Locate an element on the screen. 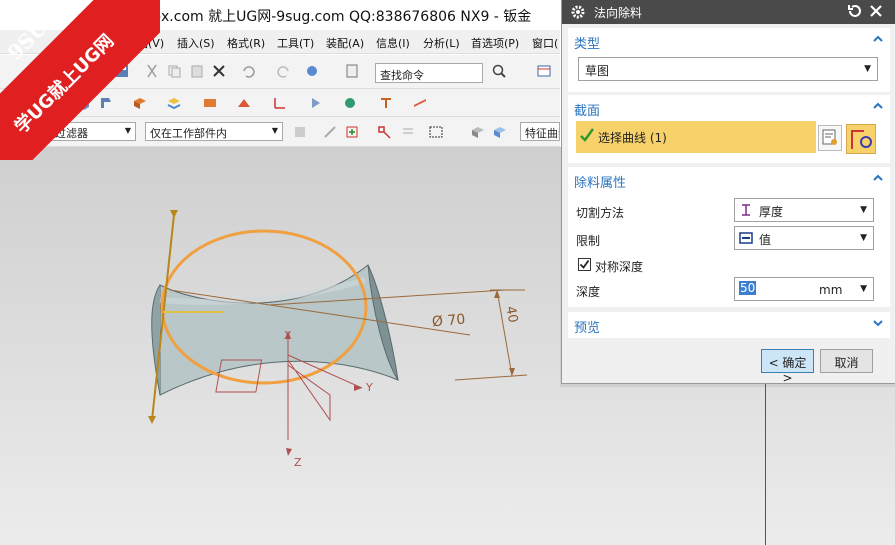 The height and width of the screenshot is (545, 895). open-folder-icon is located at coordinates (100, 71).